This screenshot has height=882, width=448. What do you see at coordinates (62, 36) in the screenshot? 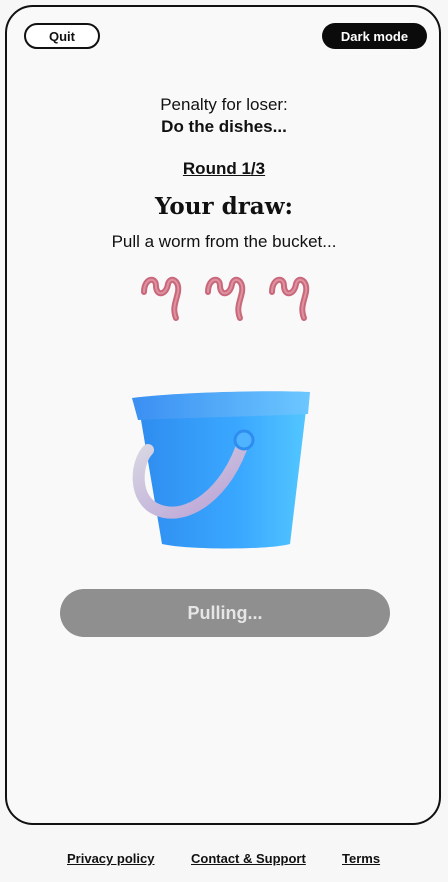
I see `quit-button: Quit` at bounding box center [62, 36].